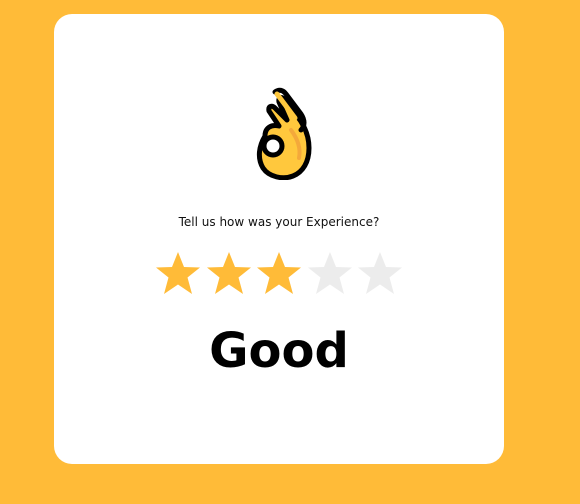  I want to click on ok-hand-icon, so click(284, 133).